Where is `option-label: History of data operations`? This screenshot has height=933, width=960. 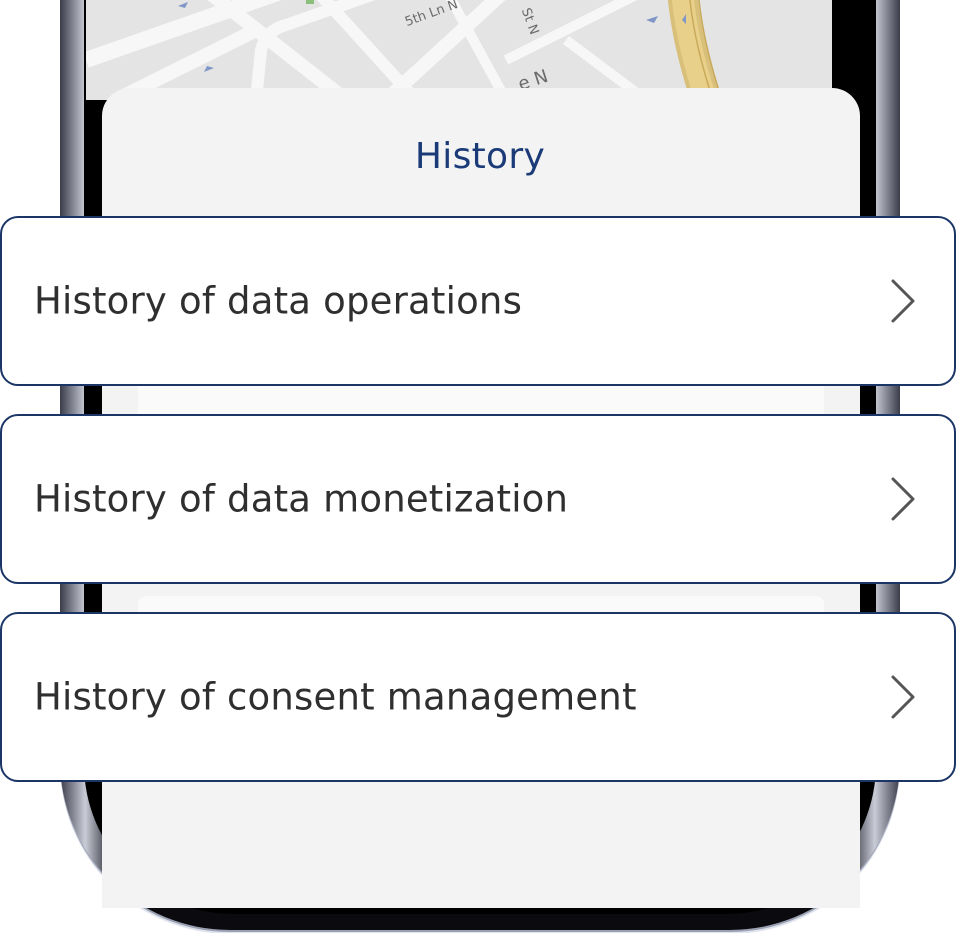 option-label: History of data operations is located at coordinates (278, 301).